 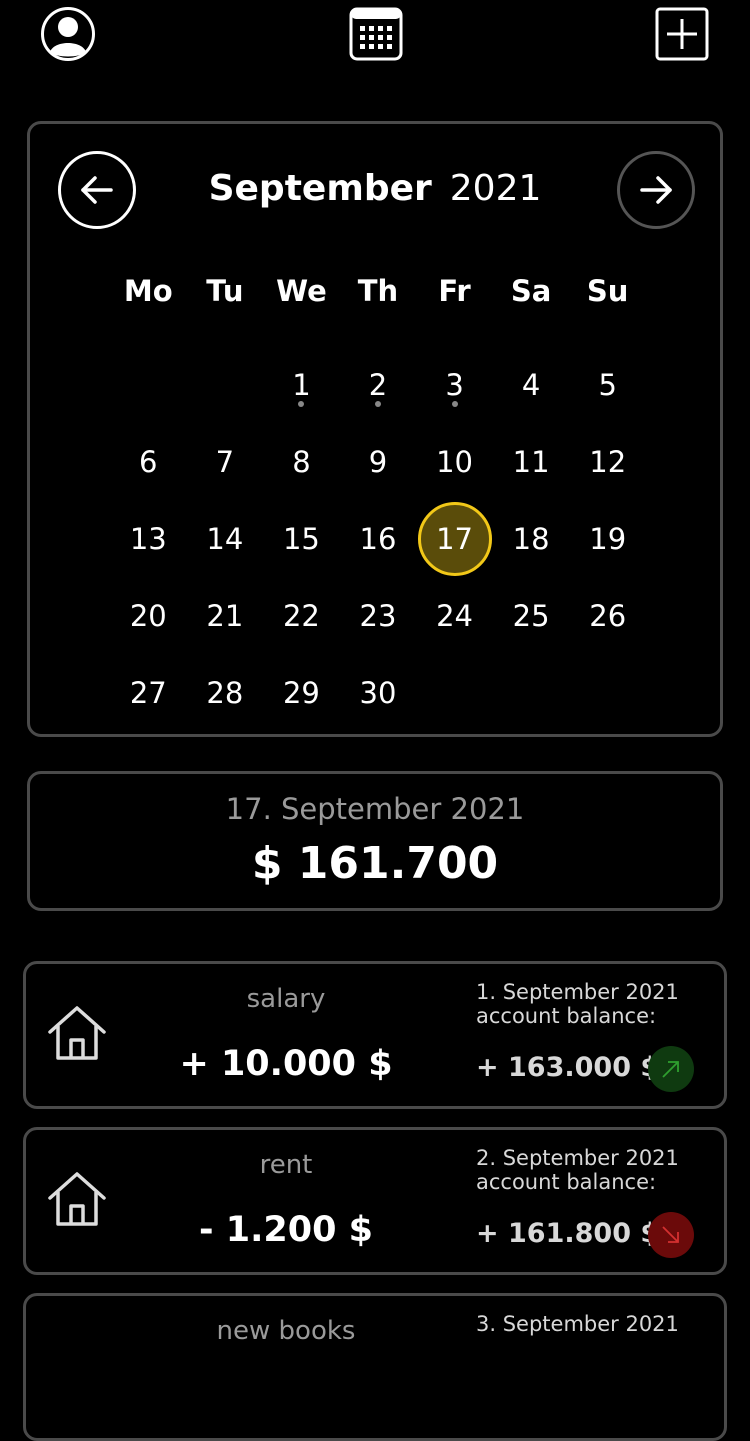 I want to click on calendar-day: 11, so click(x=531, y=461).